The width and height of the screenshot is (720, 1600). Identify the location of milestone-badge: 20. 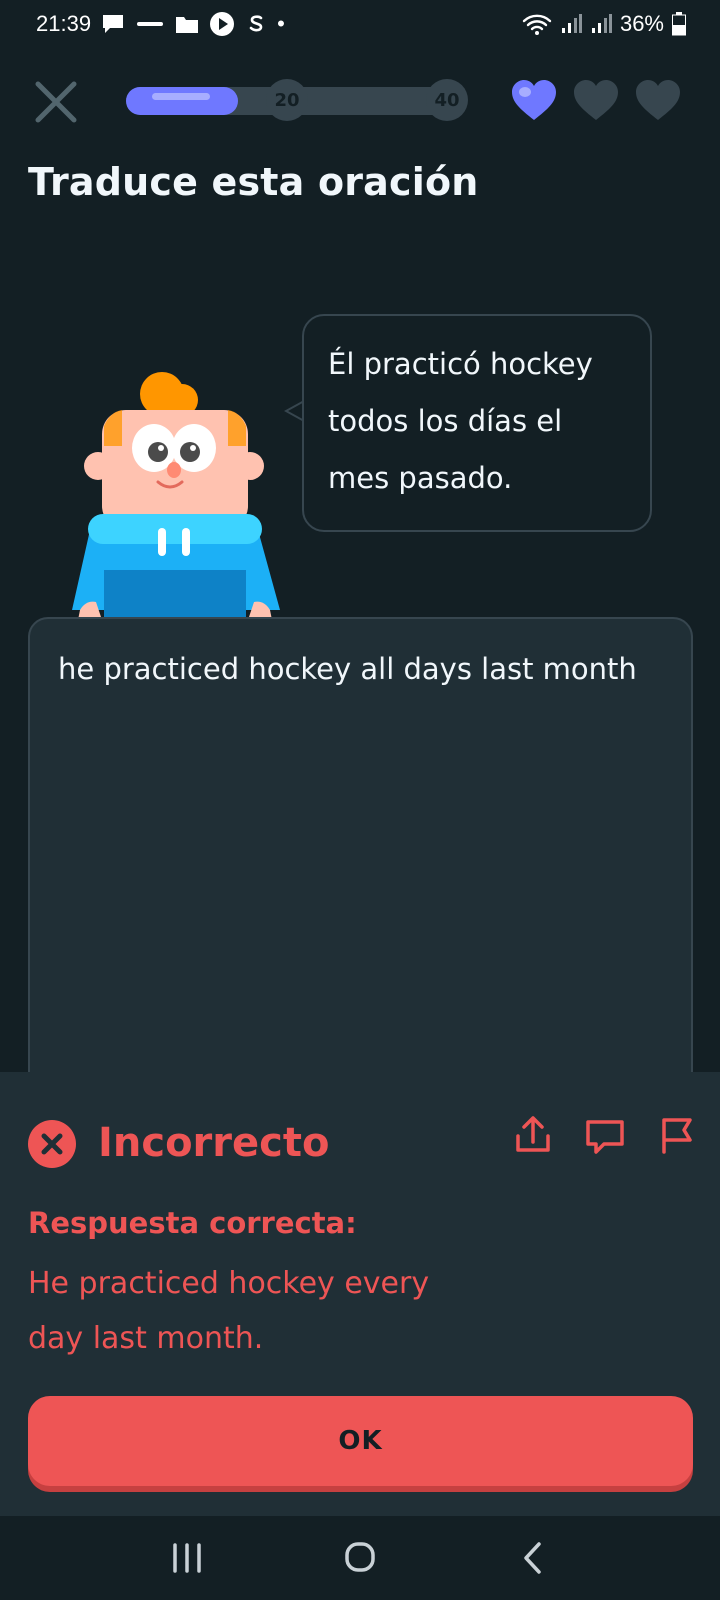
(287, 100).